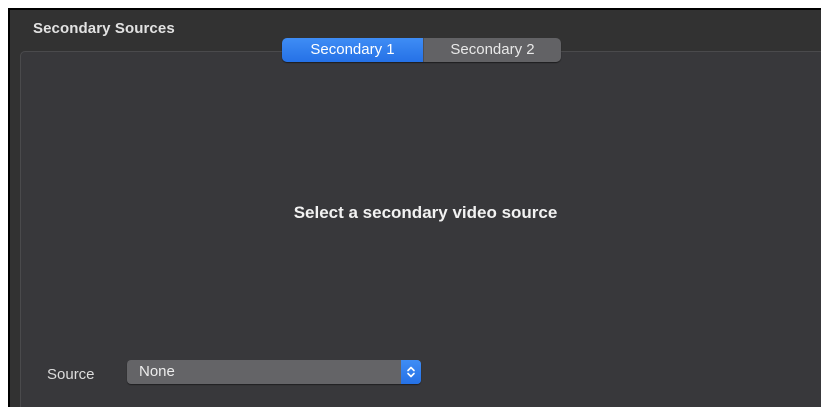 The height and width of the screenshot is (407, 821). I want to click on tab-secondary-2: Secondary 2, so click(492, 50).